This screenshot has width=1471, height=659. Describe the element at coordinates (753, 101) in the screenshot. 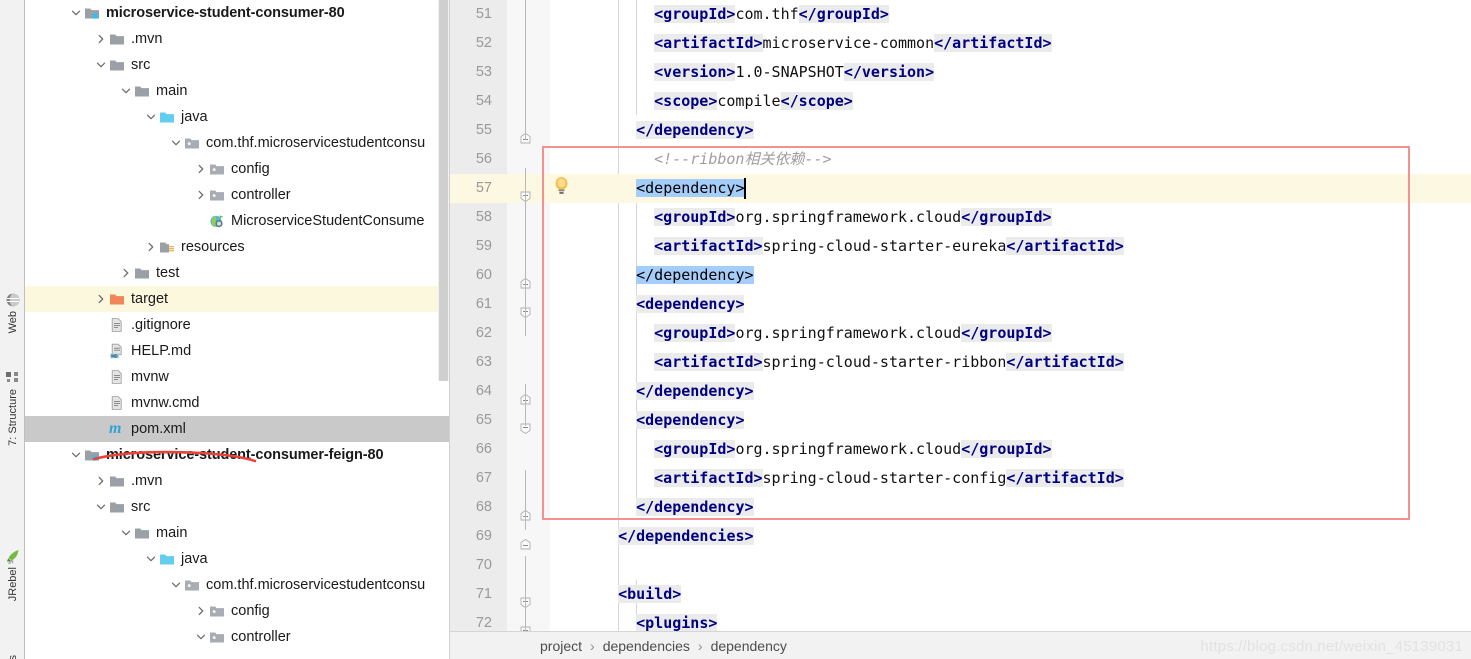

I see `code-line-text: <scope>compile</scope>` at that location.